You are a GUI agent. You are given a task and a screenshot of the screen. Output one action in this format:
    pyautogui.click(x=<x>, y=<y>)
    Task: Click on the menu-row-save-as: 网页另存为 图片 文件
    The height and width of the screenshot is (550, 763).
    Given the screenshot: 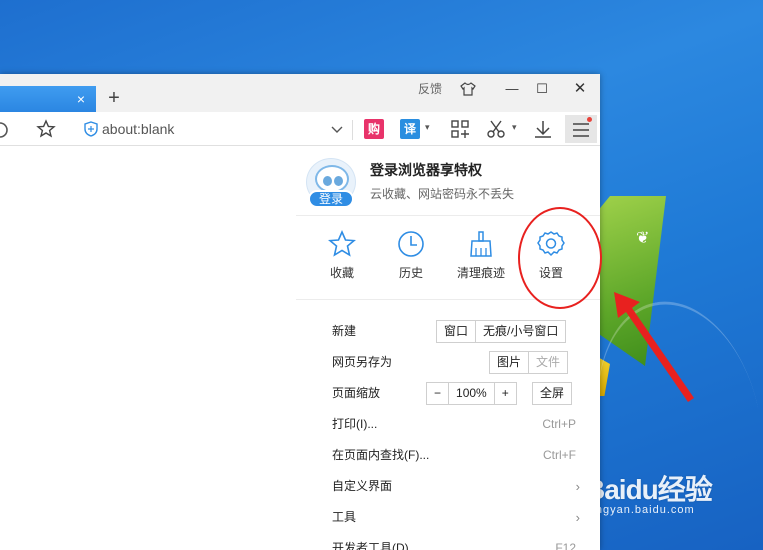 What is the action you would take?
    pyautogui.click(x=448, y=362)
    